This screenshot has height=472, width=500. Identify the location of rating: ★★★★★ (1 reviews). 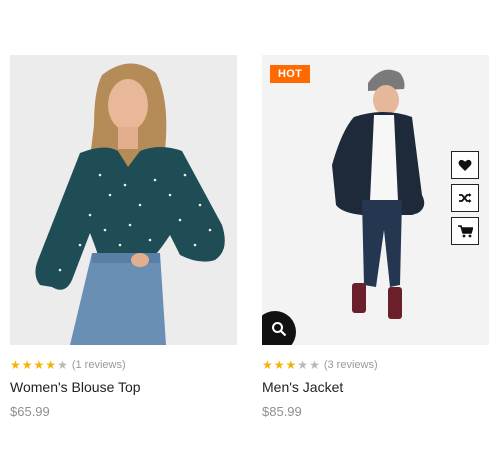
(123, 365).